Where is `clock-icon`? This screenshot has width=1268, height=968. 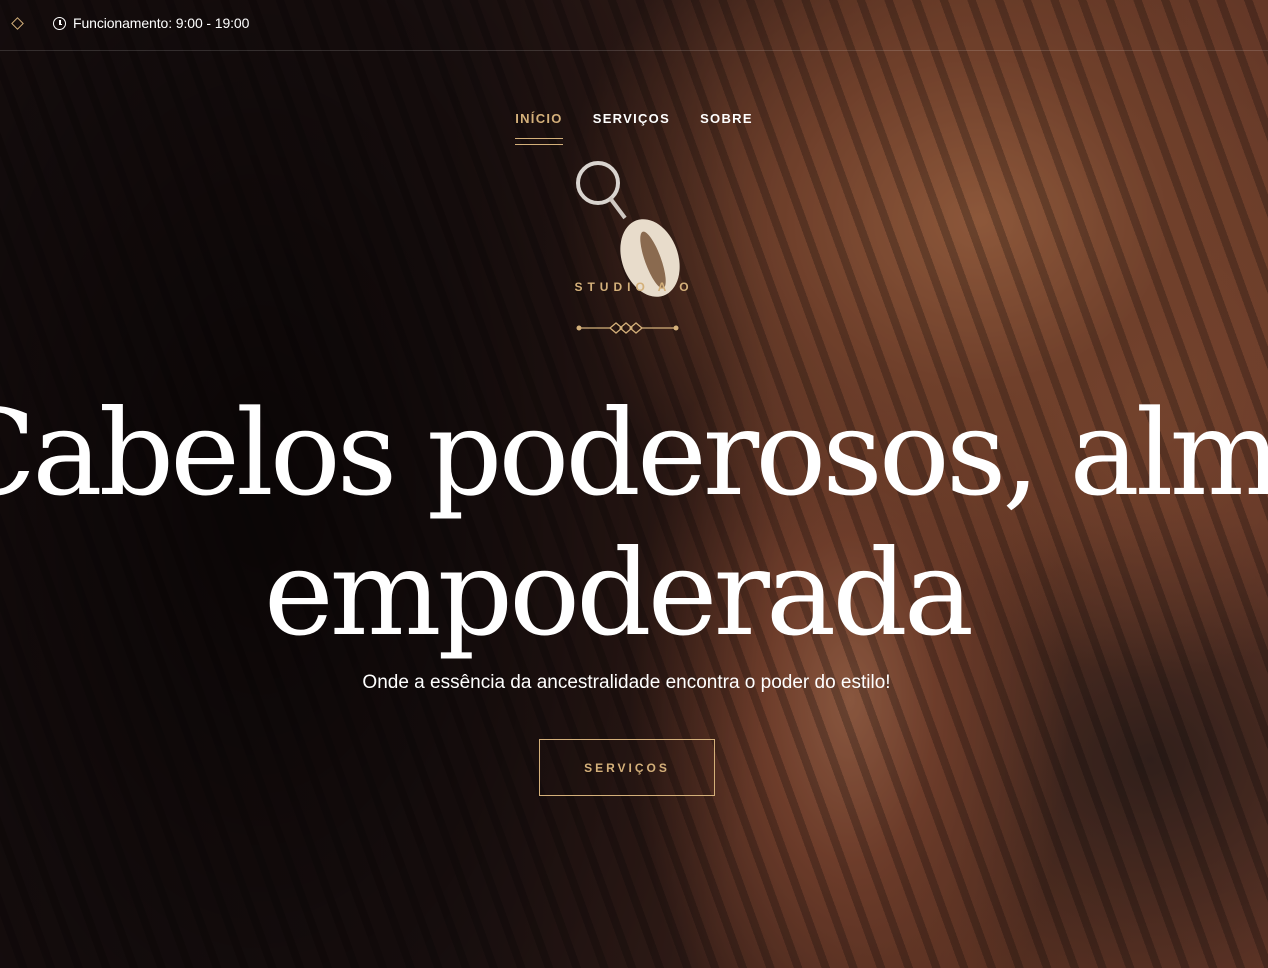
clock-icon is located at coordinates (59, 23).